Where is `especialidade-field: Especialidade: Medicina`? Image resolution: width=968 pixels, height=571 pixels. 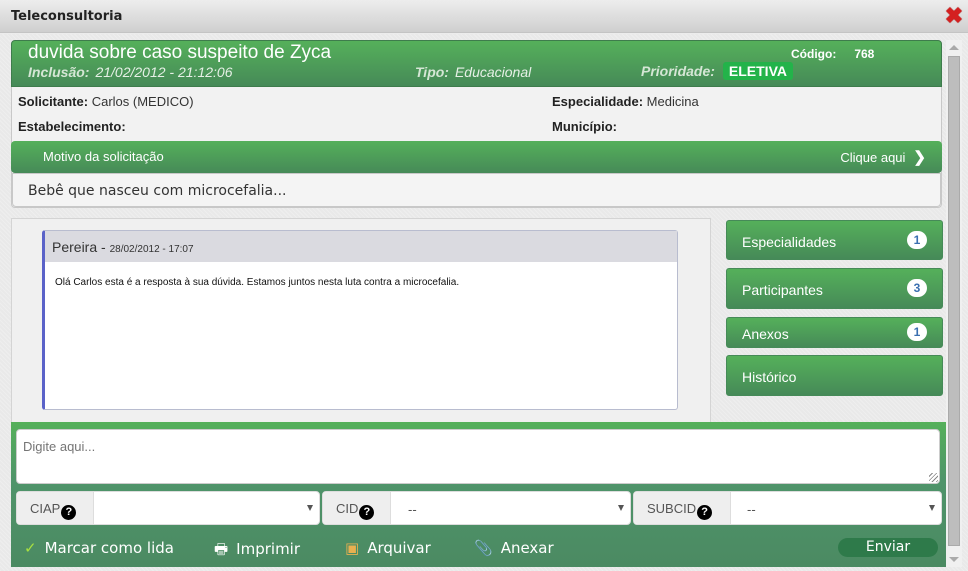
especialidade-field: Especialidade: Medicina is located at coordinates (625, 101).